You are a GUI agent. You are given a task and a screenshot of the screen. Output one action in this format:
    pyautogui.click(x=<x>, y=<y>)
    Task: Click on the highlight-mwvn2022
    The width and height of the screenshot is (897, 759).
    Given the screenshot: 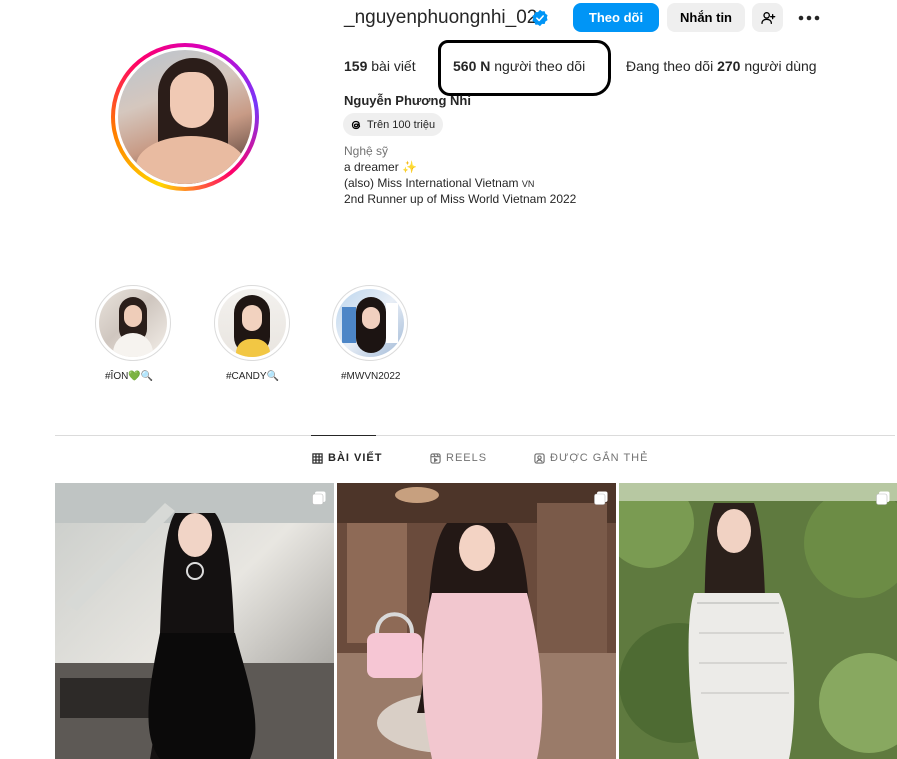 What is the action you would take?
    pyautogui.click(x=370, y=323)
    